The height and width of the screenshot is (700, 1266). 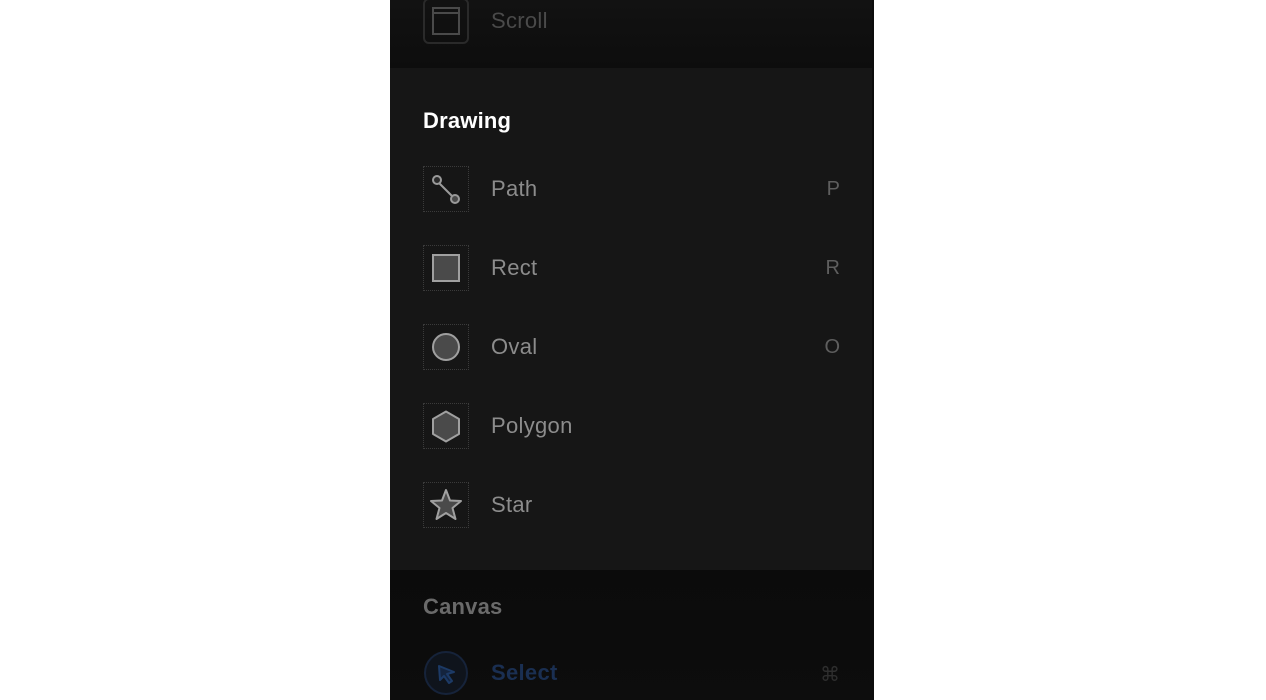 What do you see at coordinates (632, 189) in the screenshot?
I see `tool-item-path: Path P` at bounding box center [632, 189].